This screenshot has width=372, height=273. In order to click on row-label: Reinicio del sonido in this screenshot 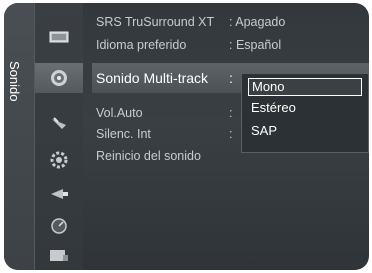, I will do `click(148, 156)`.